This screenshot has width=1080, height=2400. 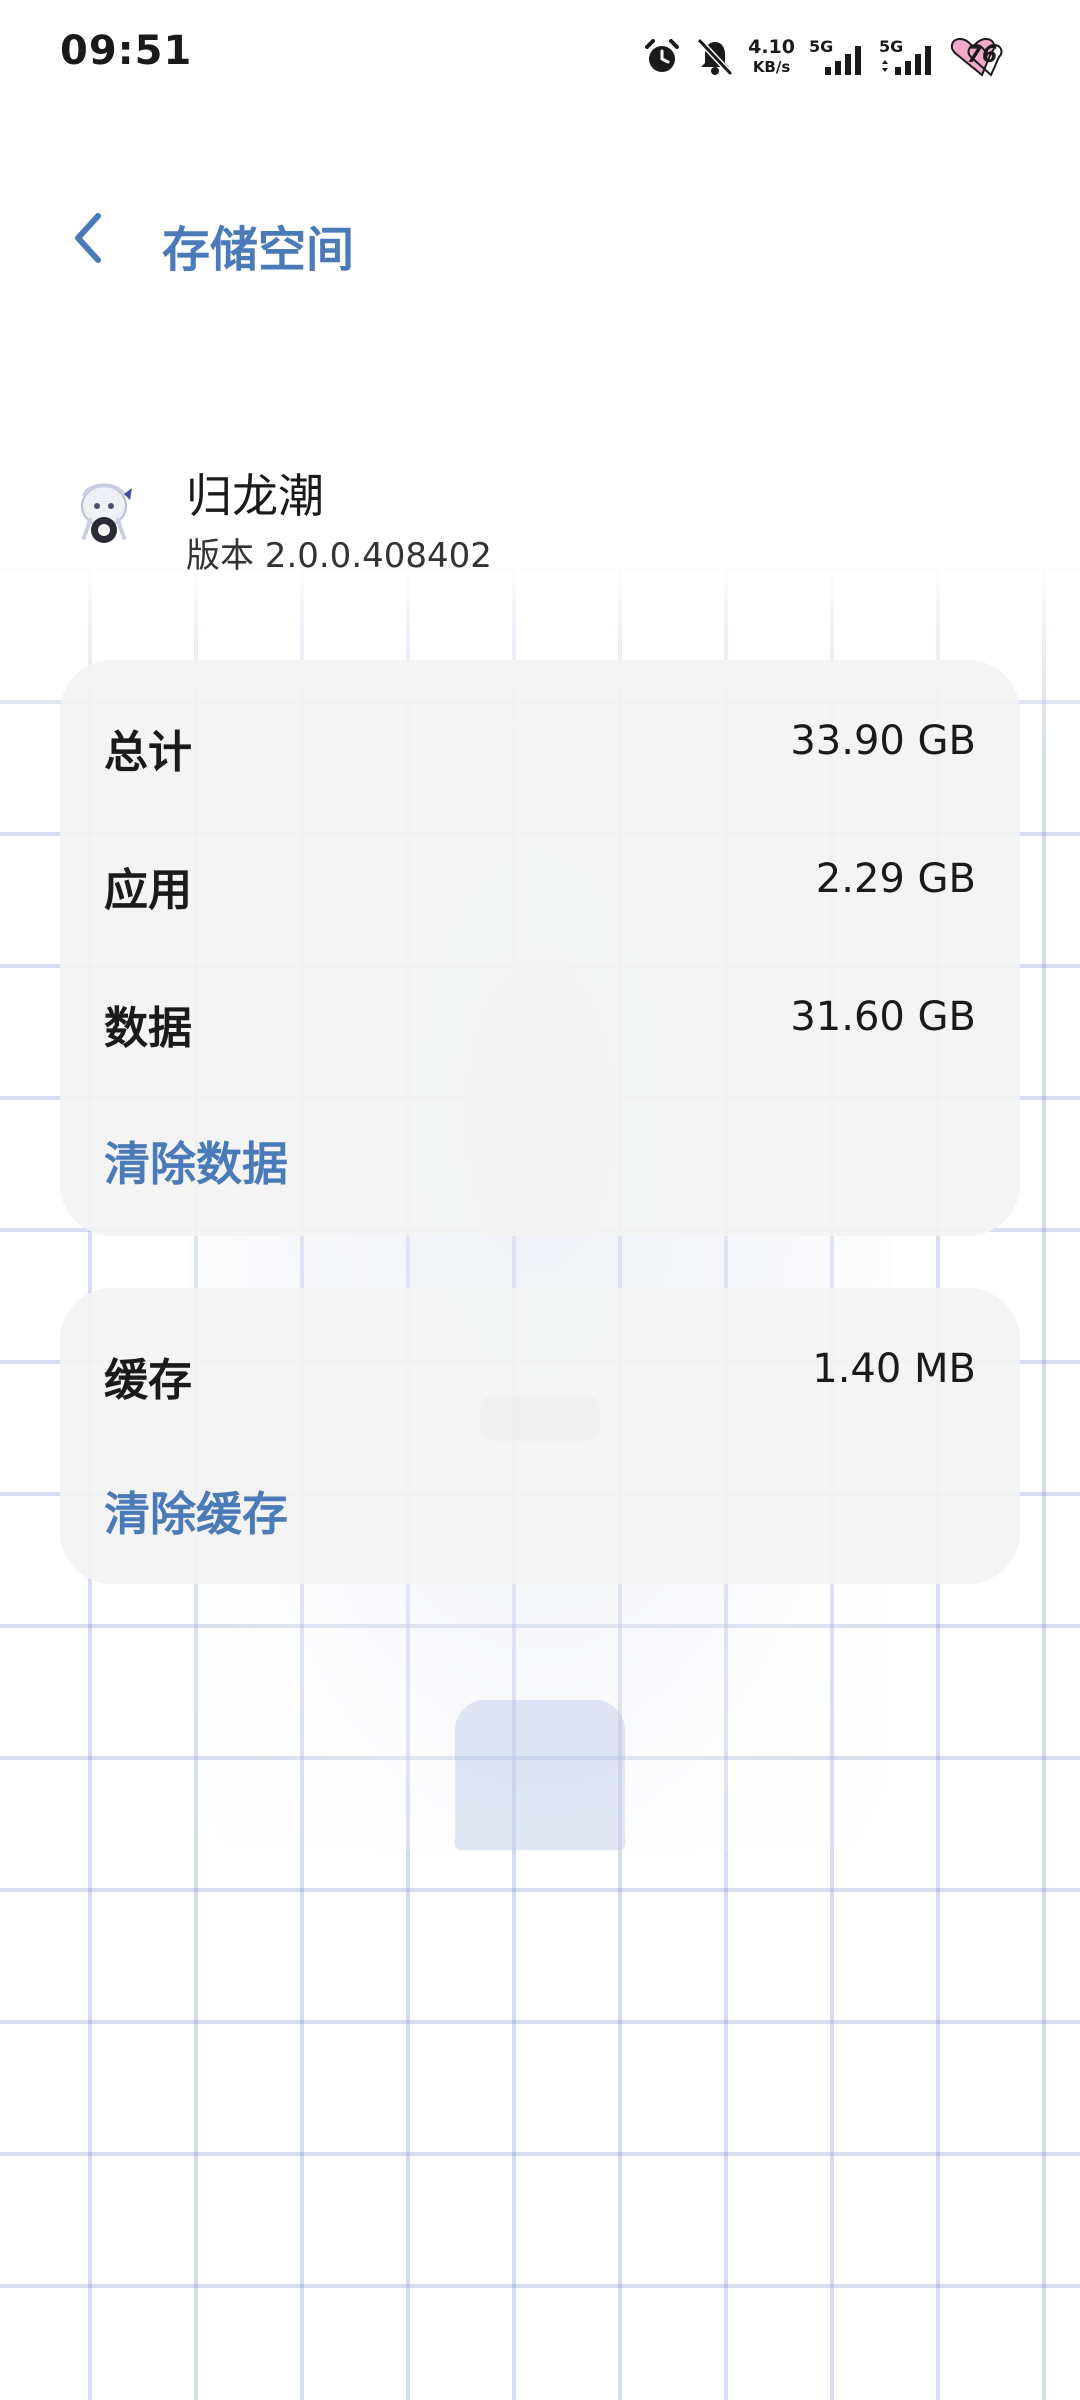 I want to click on clear-data-button: 清除数据, so click(x=196, y=1161).